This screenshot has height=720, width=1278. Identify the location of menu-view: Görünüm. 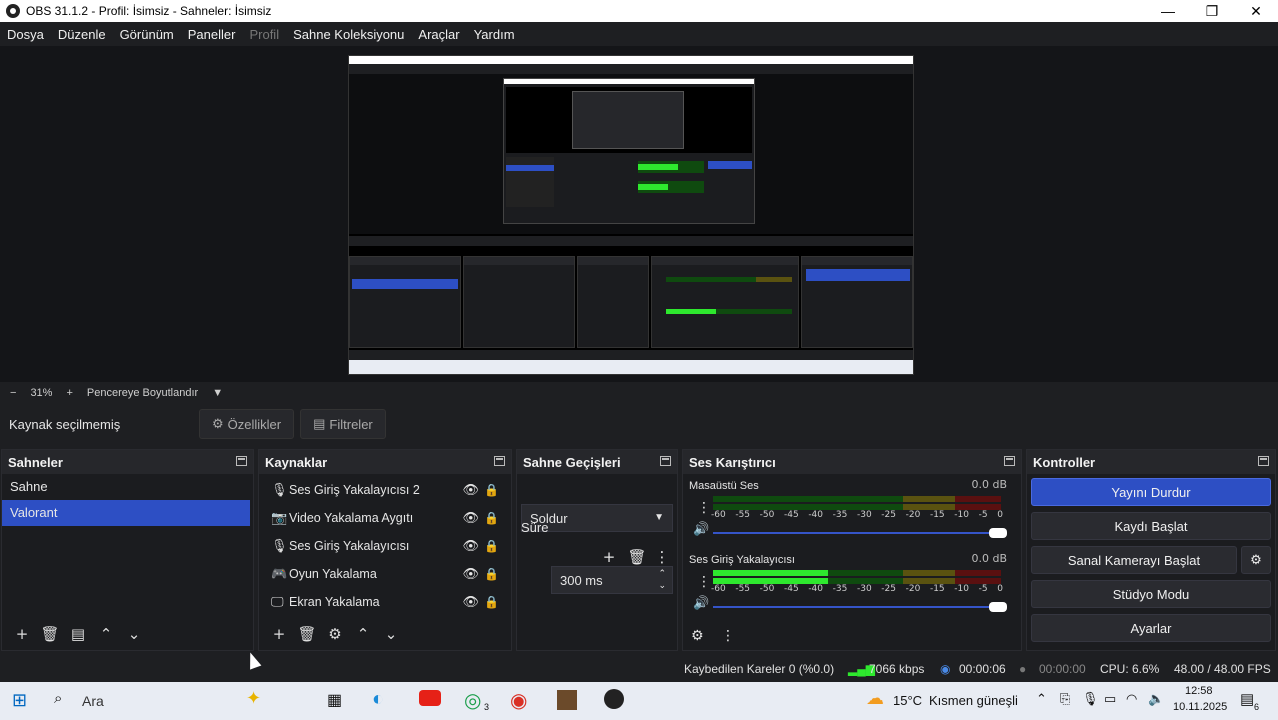
(147, 34).